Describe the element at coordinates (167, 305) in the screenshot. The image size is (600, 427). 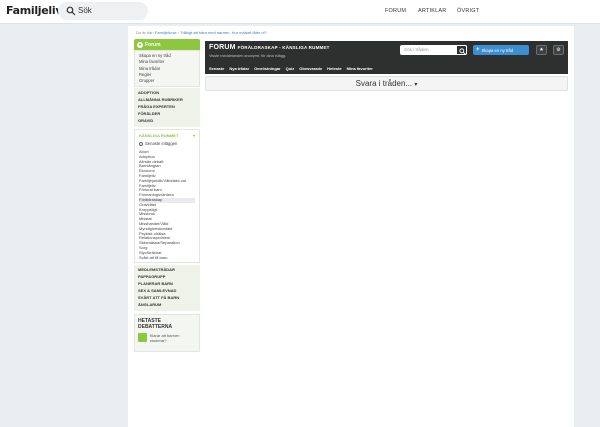
I see `sidebar-category: ÄNGLARUM` at that location.